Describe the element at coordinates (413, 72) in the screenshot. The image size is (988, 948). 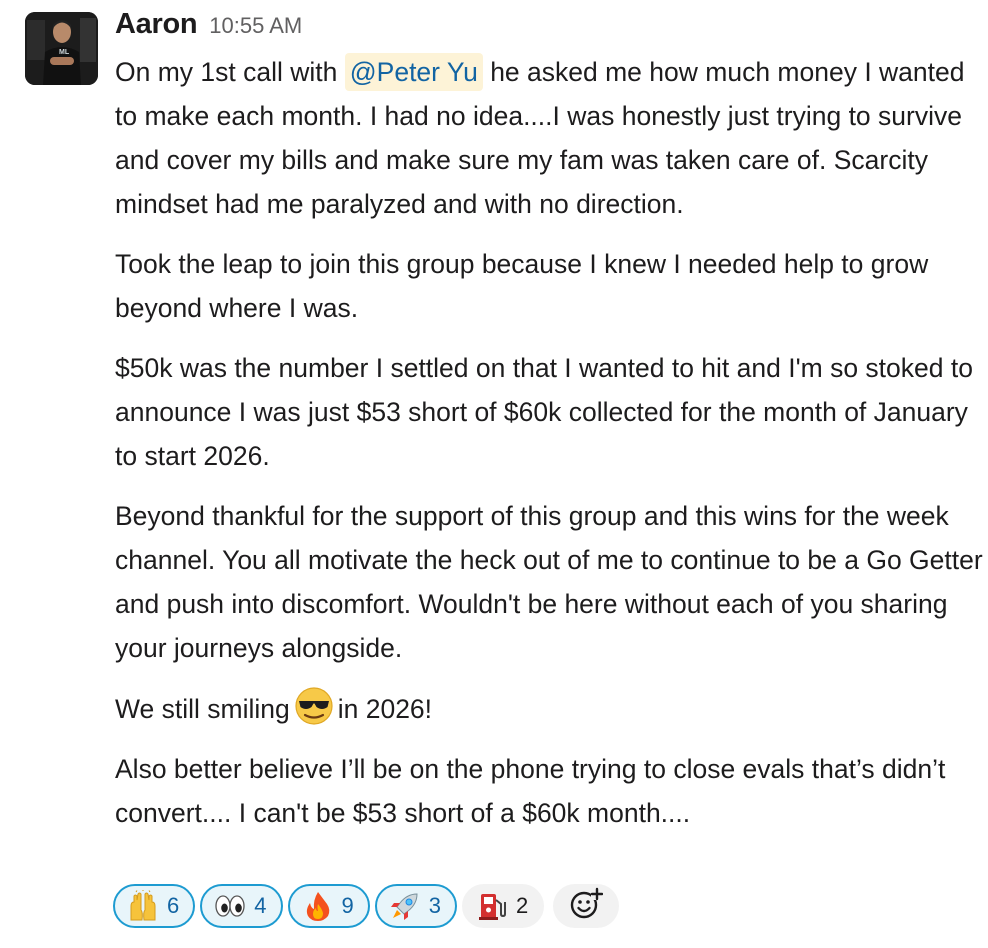
I see `user-mention: @Peter Yu` at that location.